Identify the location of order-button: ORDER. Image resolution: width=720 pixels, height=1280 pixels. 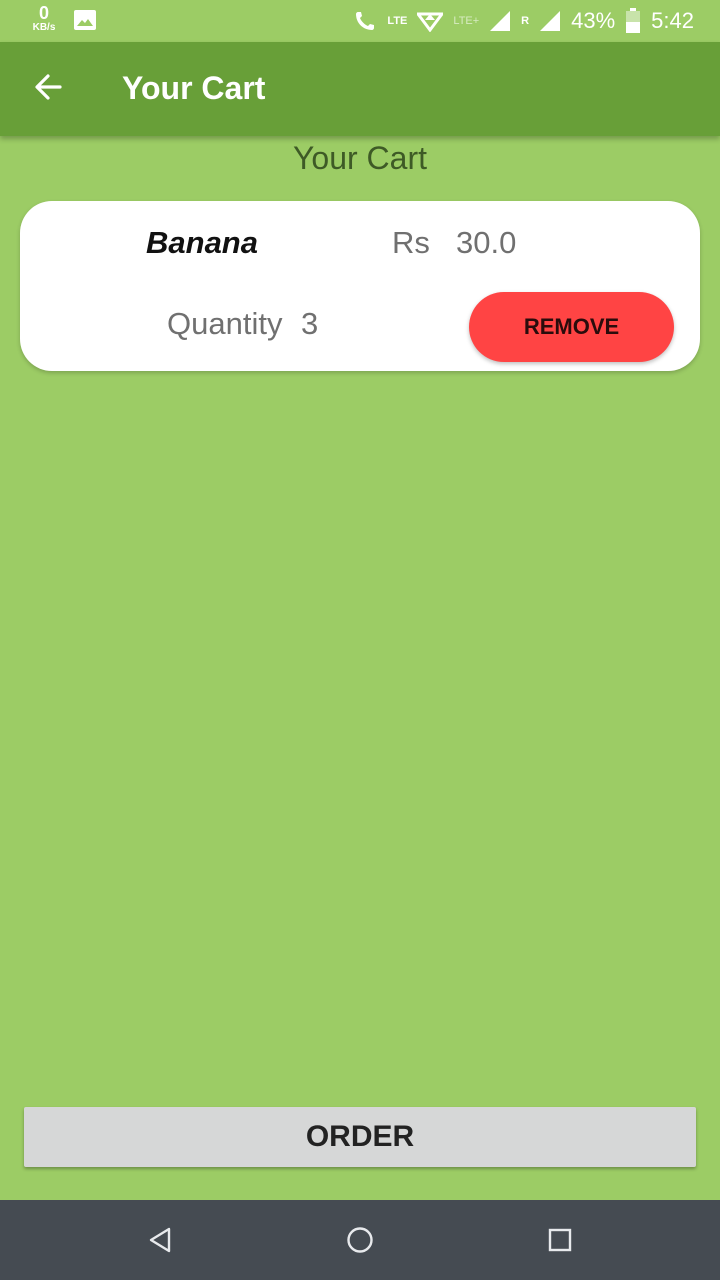
(360, 1137).